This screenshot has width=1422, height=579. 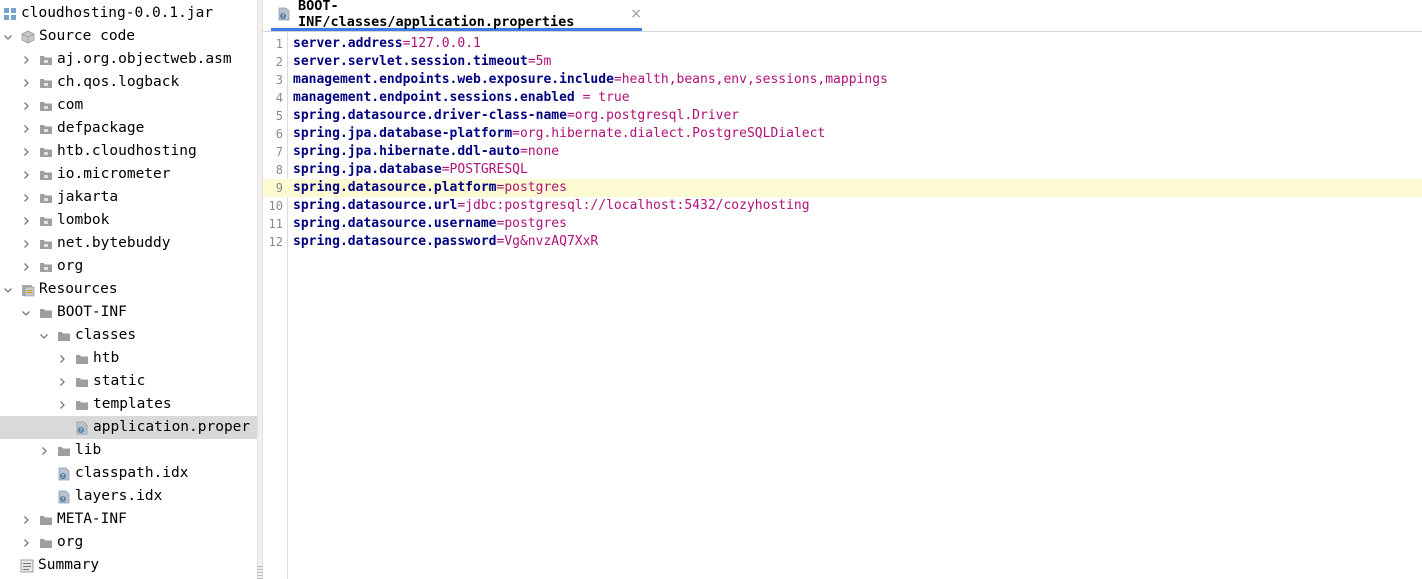 I want to click on property-value: org.hibernate.dialect.PostgreSQLDialect, so click(x=672, y=133).